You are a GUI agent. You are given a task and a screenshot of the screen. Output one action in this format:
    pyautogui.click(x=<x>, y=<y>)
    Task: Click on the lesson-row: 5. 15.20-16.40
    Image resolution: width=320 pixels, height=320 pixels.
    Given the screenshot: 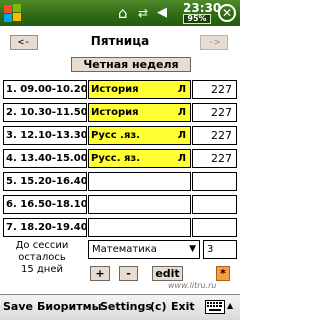 What is the action you would take?
    pyautogui.click(x=120, y=181)
    